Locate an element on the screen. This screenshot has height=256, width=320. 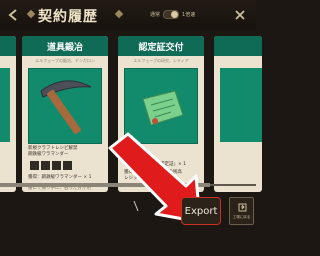
return-icon is located at coordinates (242, 207).